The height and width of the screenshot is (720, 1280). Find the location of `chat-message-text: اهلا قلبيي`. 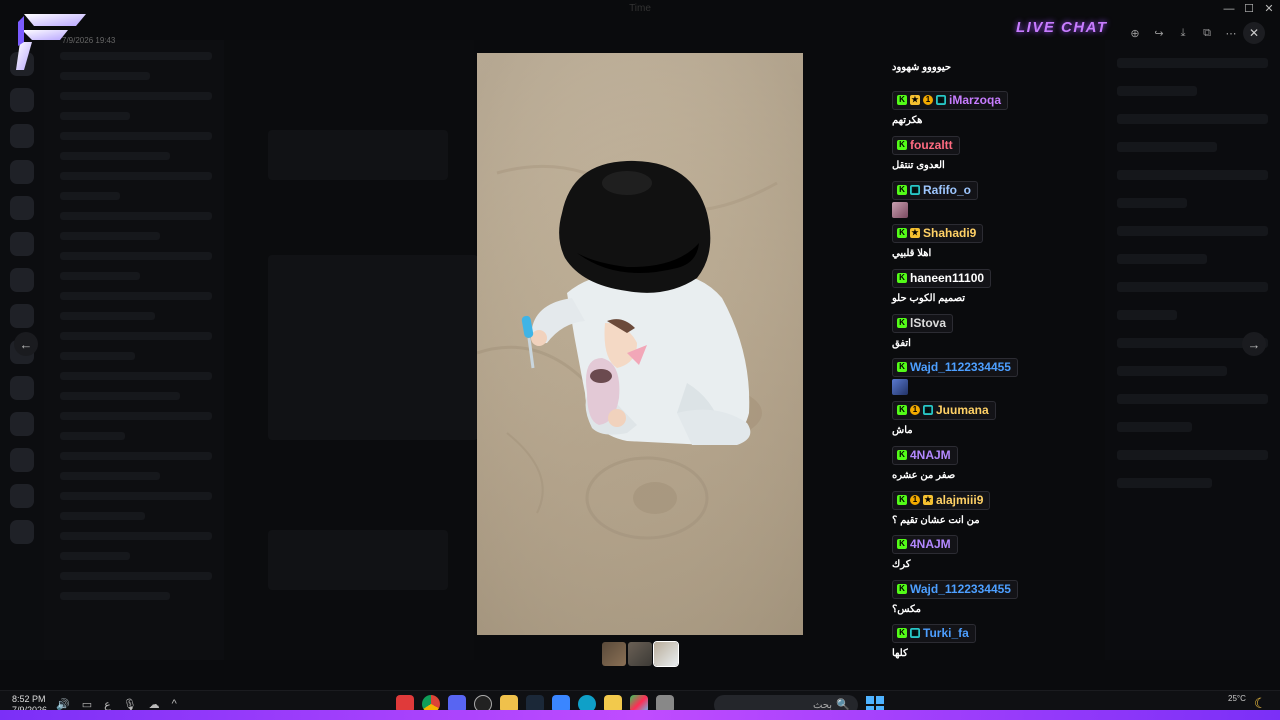

chat-message-text: اهلا قلبيي is located at coordinates (912, 253).